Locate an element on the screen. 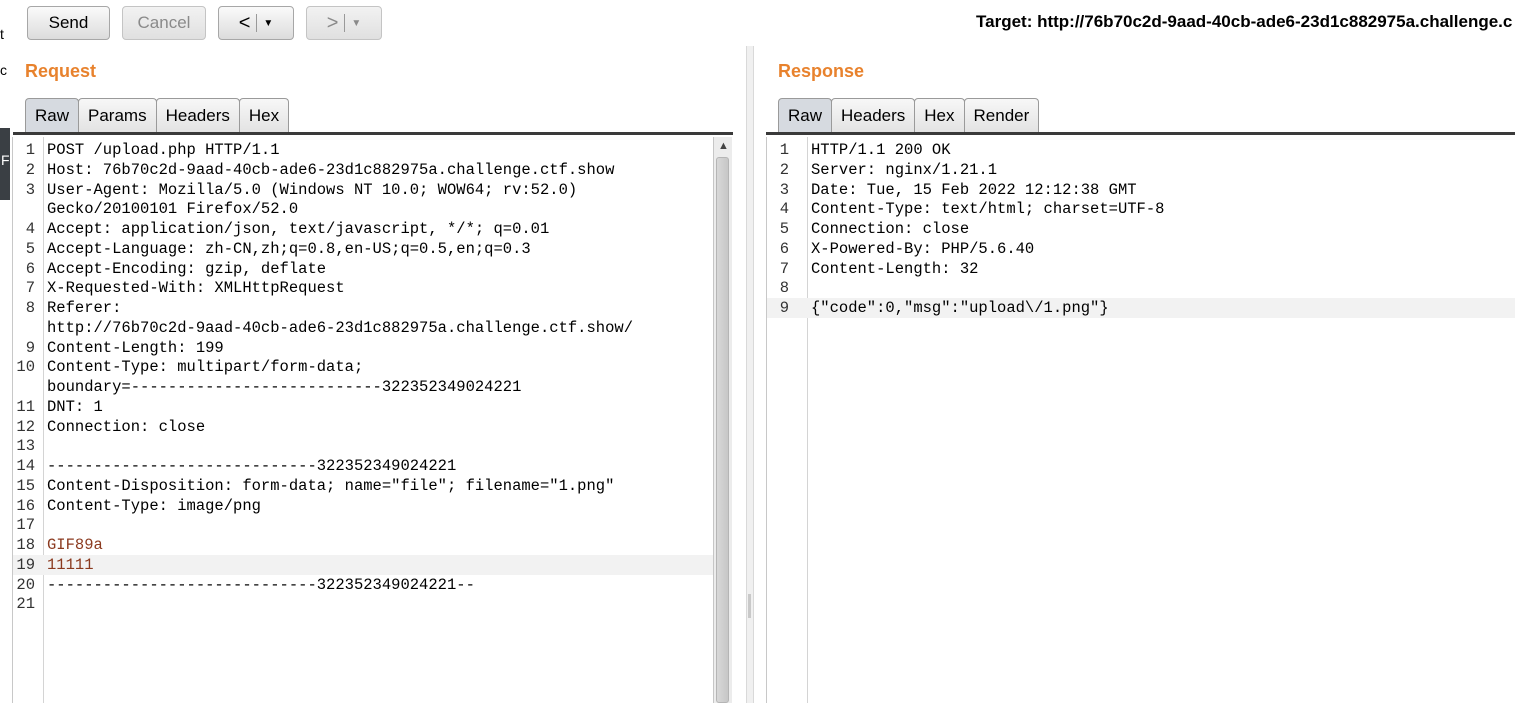  request-tab-hex: Hex is located at coordinates (264, 115).